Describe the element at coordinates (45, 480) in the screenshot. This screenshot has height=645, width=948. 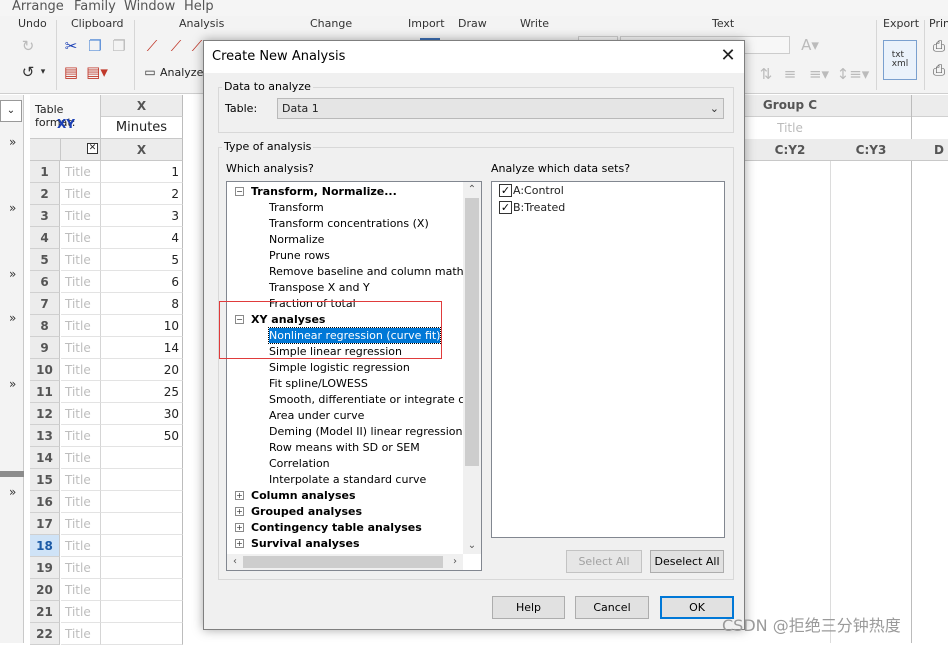
I see `row-header: 15` at that location.